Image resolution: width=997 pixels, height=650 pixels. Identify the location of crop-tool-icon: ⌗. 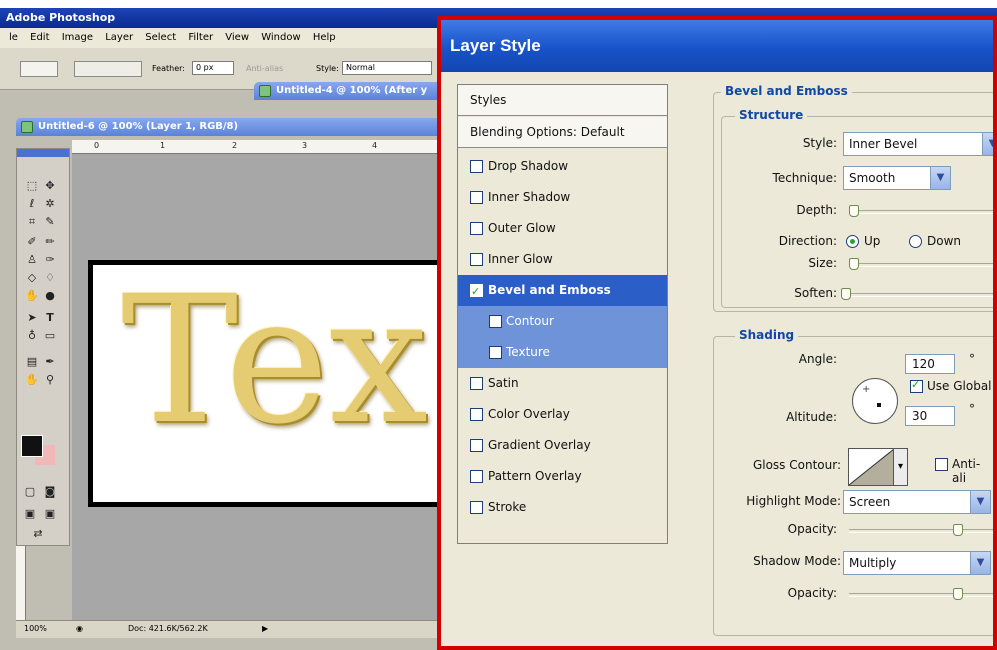
(32, 222).